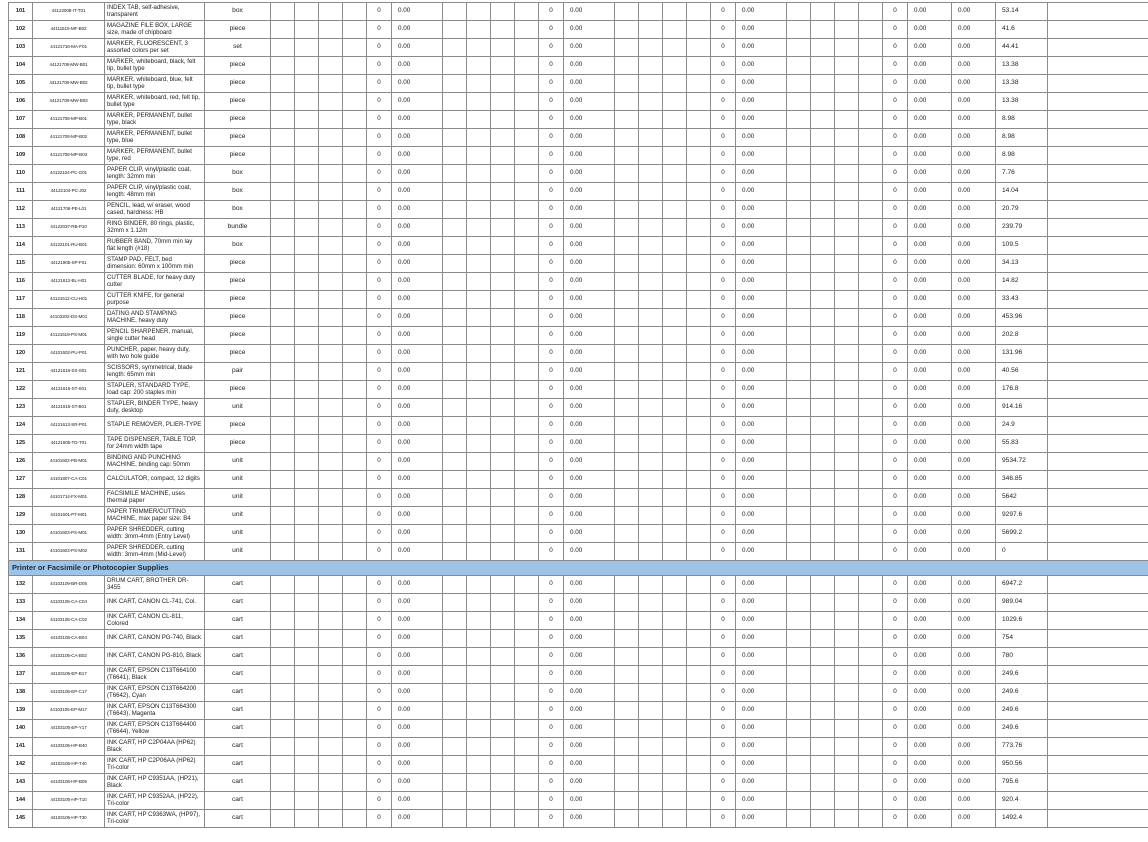 The width and height of the screenshot is (1148, 842). What do you see at coordinates (20, 47) in the screenshot?
I see `item-number: 103` at bounding box center [20, 47].